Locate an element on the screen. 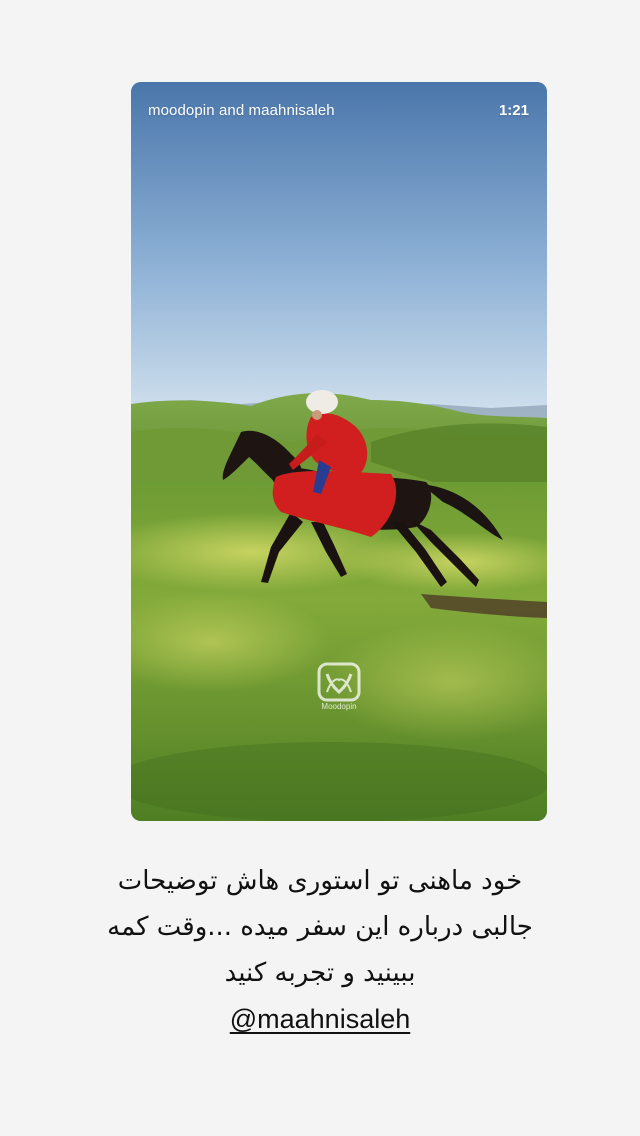 This screenshot has height=1136, width=640. caption-line-1: خود ماهنی تو استوری هاش توضیحات is located at coordinates (320, 881).